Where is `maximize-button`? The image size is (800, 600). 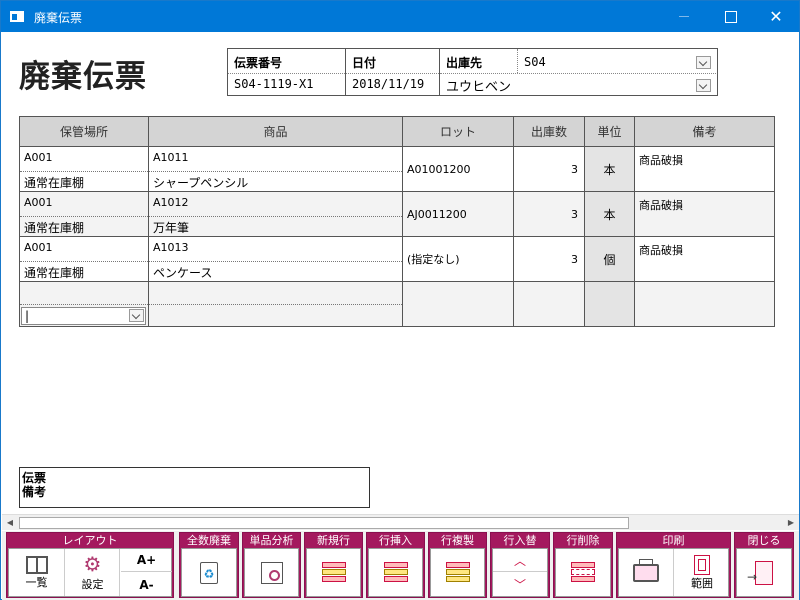 maximize-button is located at coordinates (730, 16).